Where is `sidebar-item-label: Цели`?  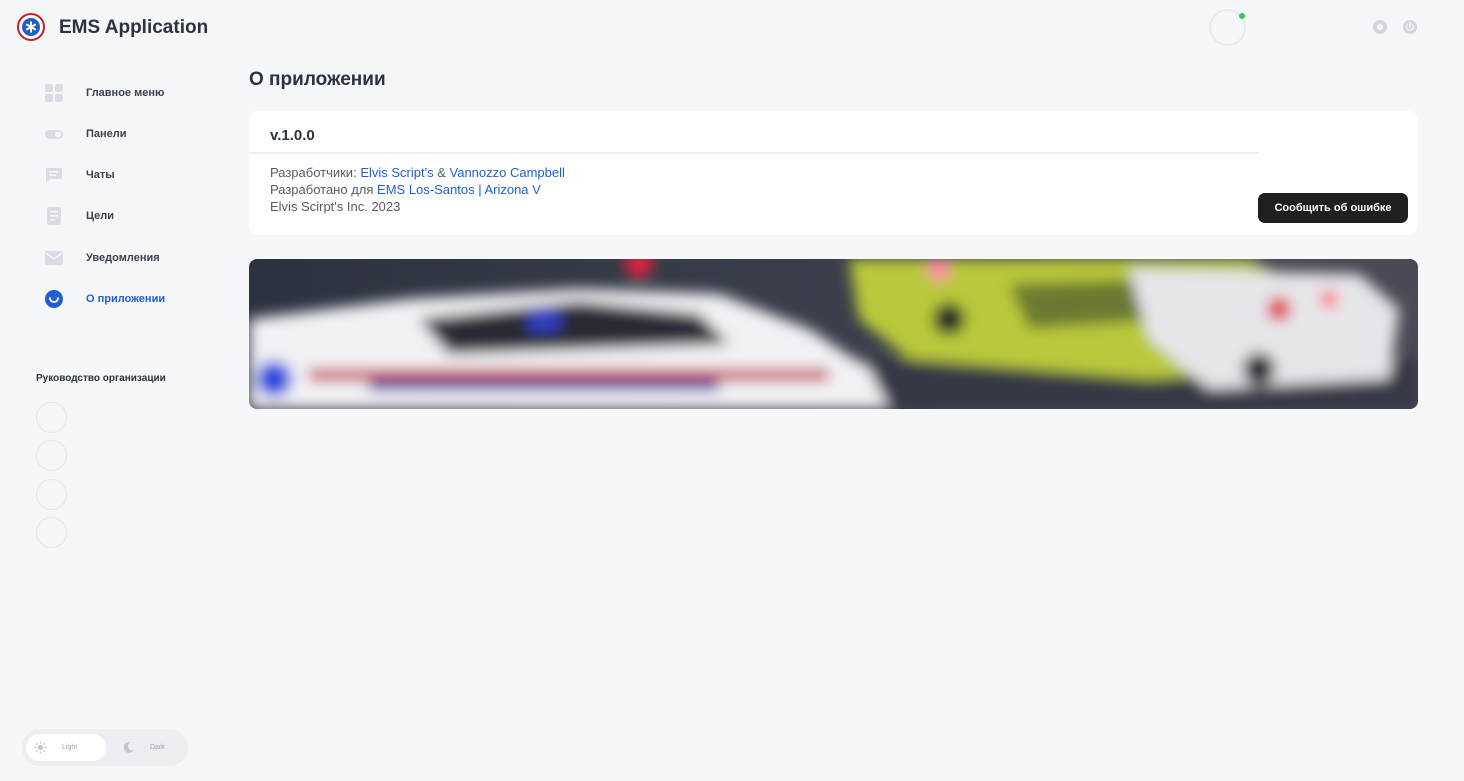
sidebar-item-label: Цели is located at coordinates (100, 216).